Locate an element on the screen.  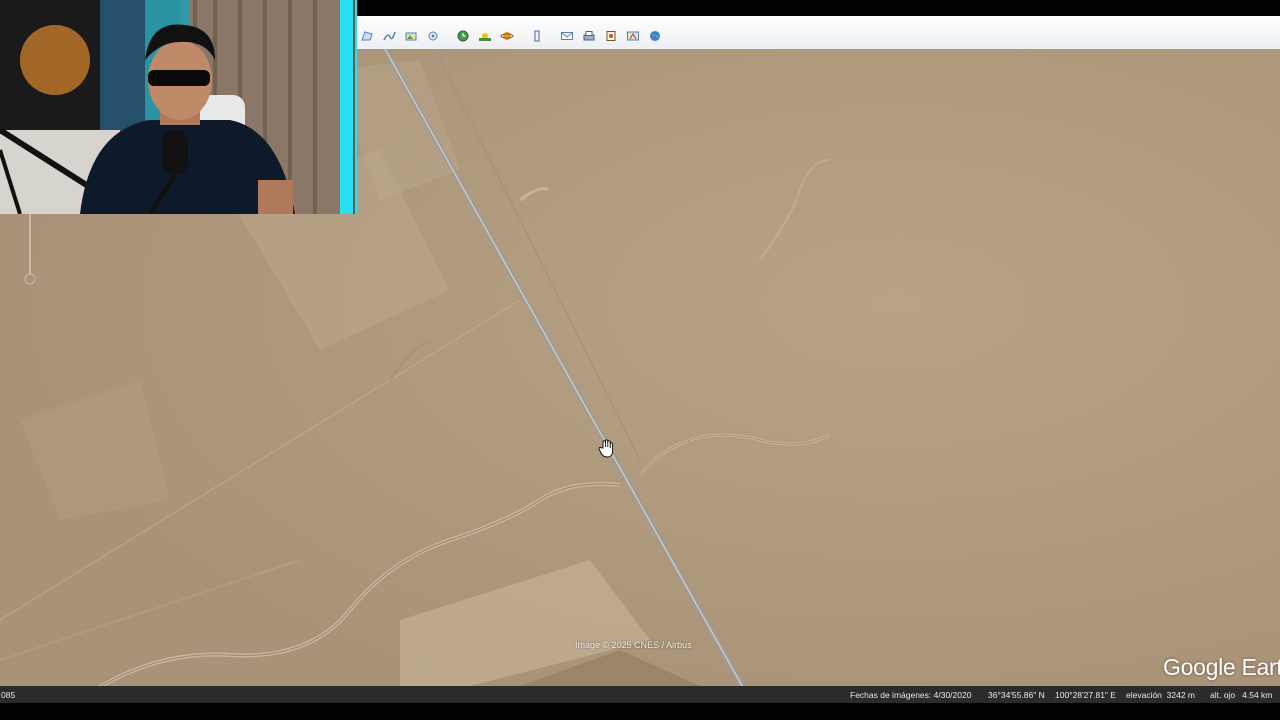
save-image-button is located at coordinates (610, 36).